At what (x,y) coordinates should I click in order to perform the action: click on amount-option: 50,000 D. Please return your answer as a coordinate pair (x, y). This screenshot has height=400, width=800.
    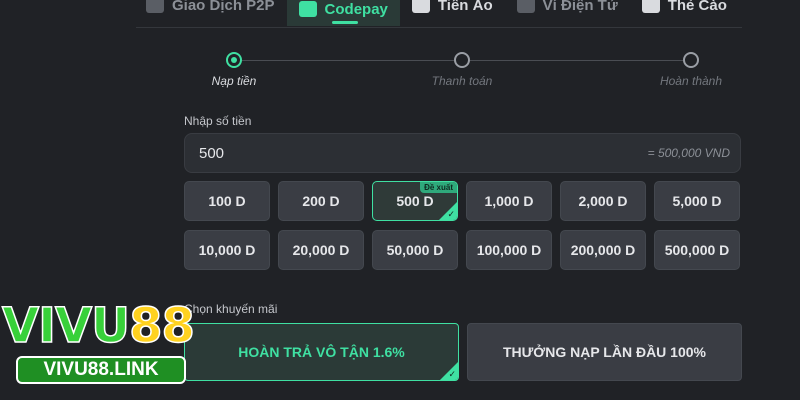
    Looking at the image, I should click on (415, 250).